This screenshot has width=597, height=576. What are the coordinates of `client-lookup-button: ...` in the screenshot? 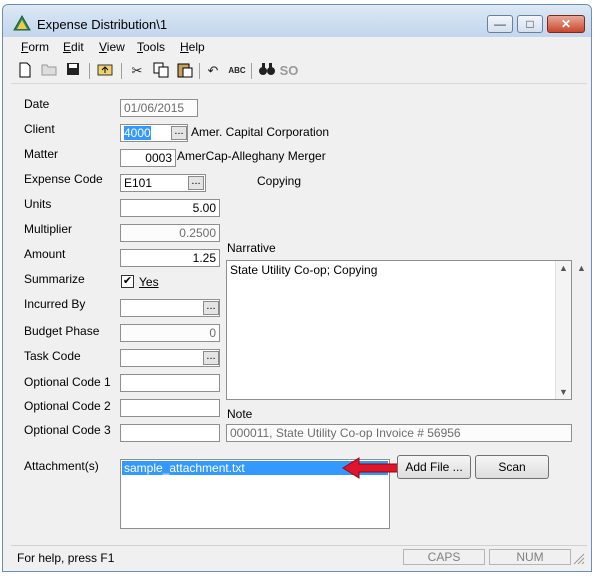 It's located at (179, 133).